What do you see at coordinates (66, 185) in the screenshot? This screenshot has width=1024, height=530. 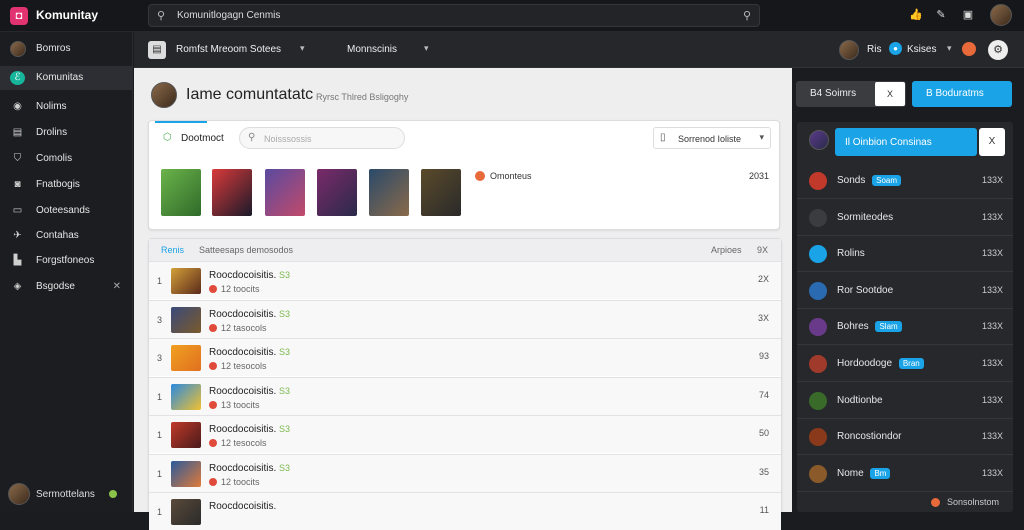 I see `sidebar-item-fnatbogis: ◙ Fnatbogis` at bounding box center [66, 185].